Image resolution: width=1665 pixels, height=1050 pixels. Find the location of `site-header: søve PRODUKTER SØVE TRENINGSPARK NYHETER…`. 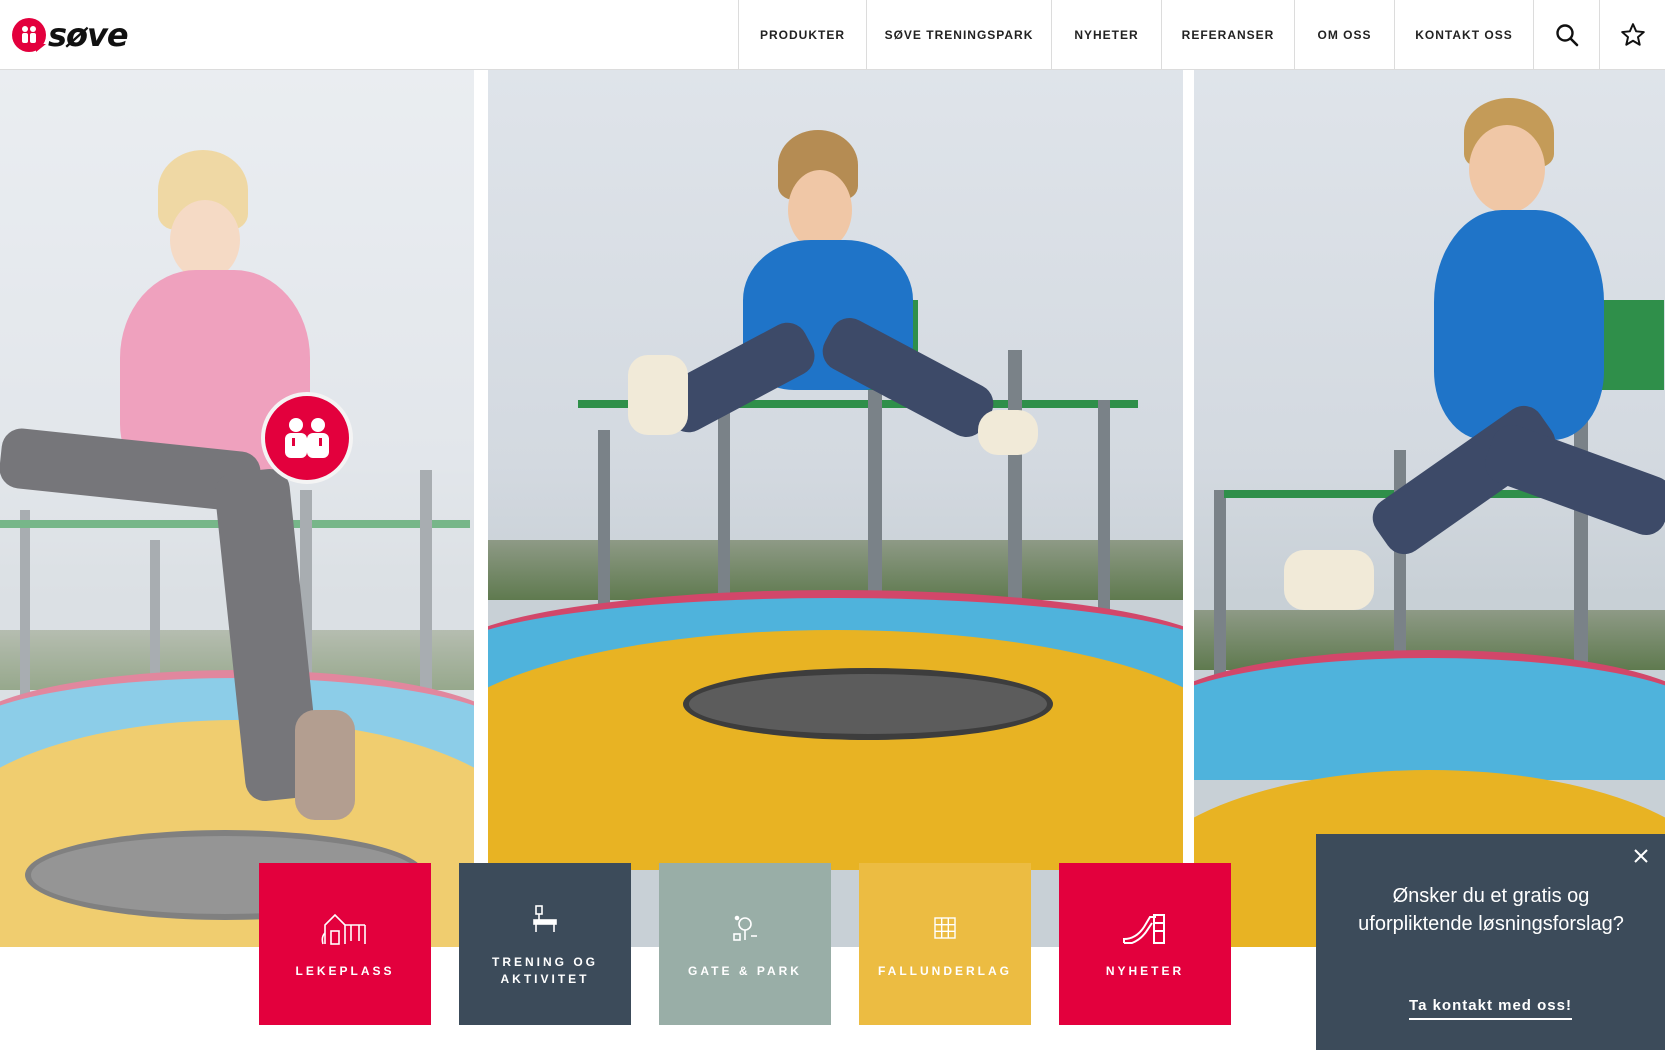

site-header: søve PRODUKTER SØVE TRENINGSPARK NYHETER… is located at coordinates (832, 35).